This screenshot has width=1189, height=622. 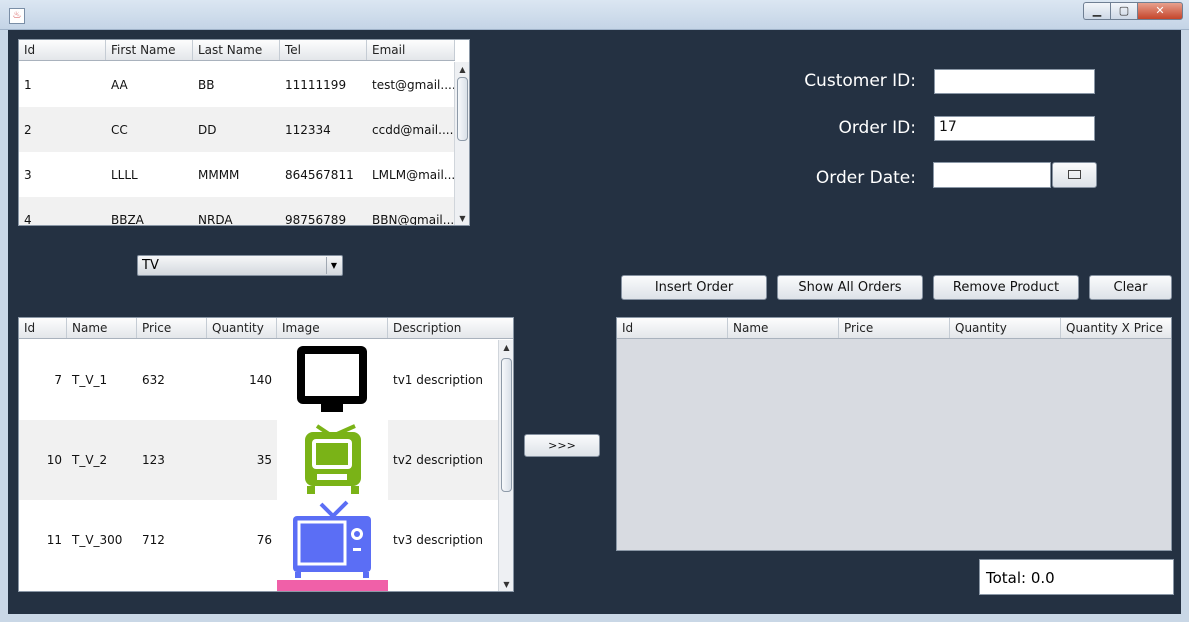 I want to click on column-header: Tel, so click(x=323, y=50).